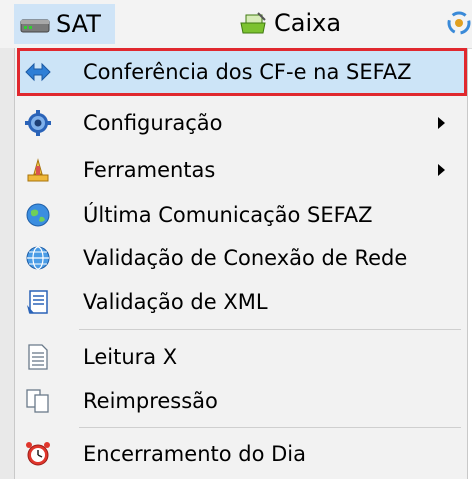  I want to click on menubar: SAT Caixa, so click(236, 24).